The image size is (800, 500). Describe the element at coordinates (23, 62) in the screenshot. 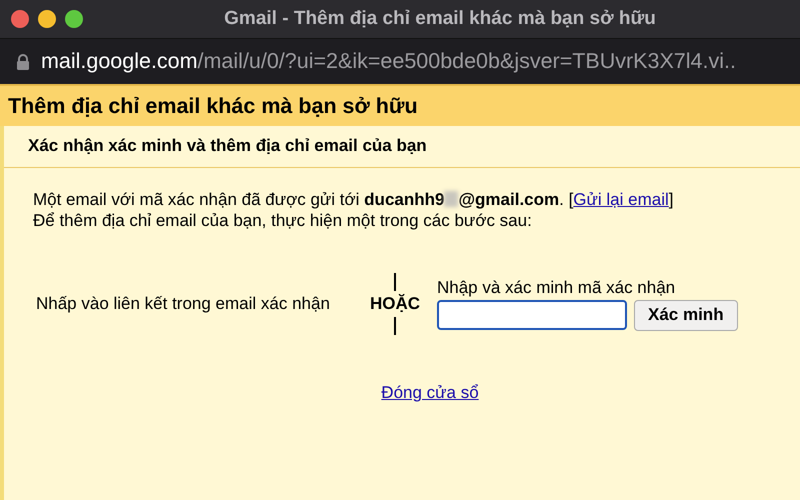

I see `lock-icon` at that location.